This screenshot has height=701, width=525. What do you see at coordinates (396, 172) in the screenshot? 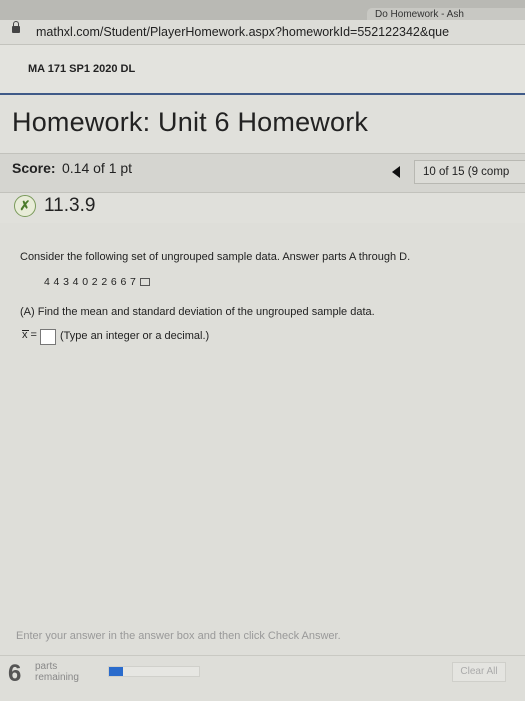
I see `prev-arrow-icon` at bounding box center [396, 172].